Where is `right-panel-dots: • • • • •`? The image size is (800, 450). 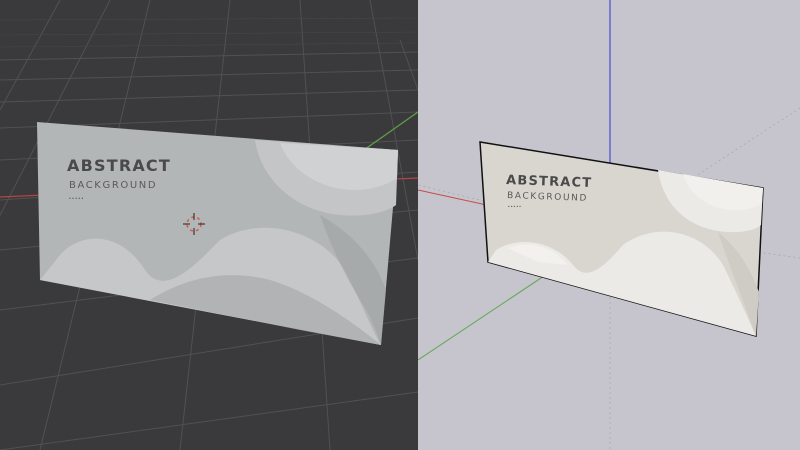
right-panel-dots: • • • • • is located at coordinates (514, 206).